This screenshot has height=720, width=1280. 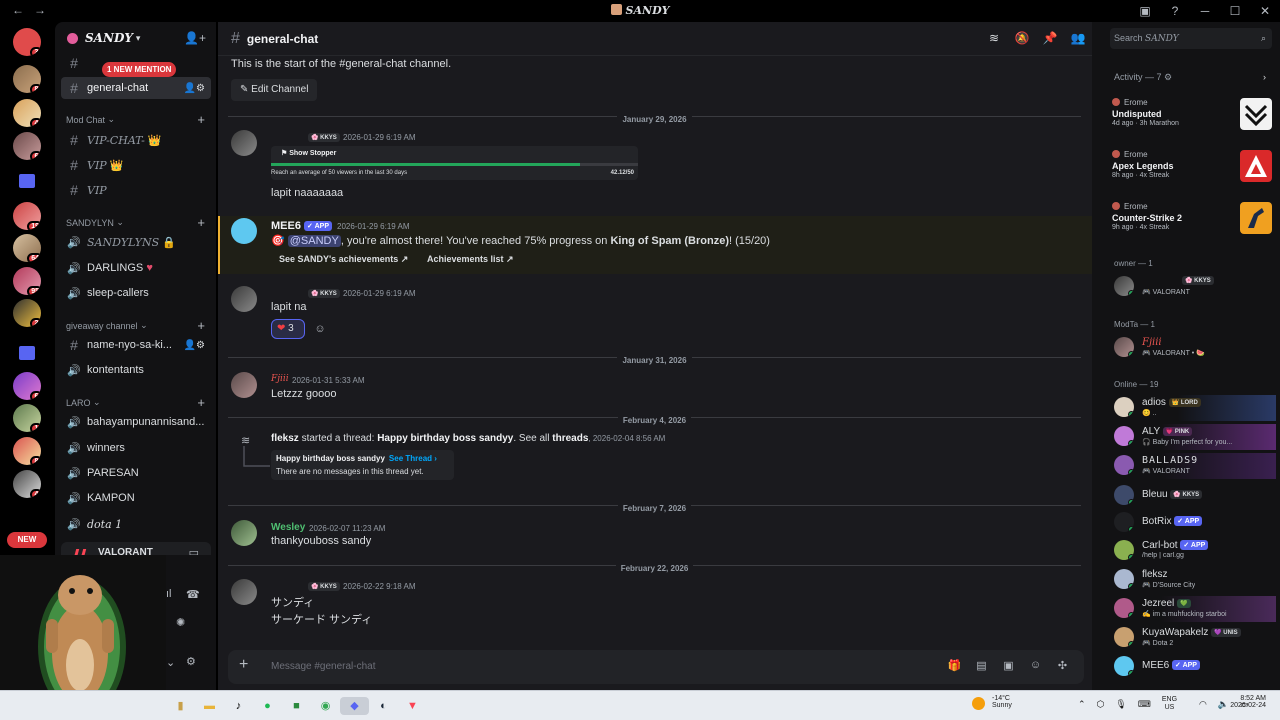 What do you see at coordinates (136, 498) in the screenshot?
I see `channel-kampon: 🔊 KAMPON` at bounding box center [136, 498].